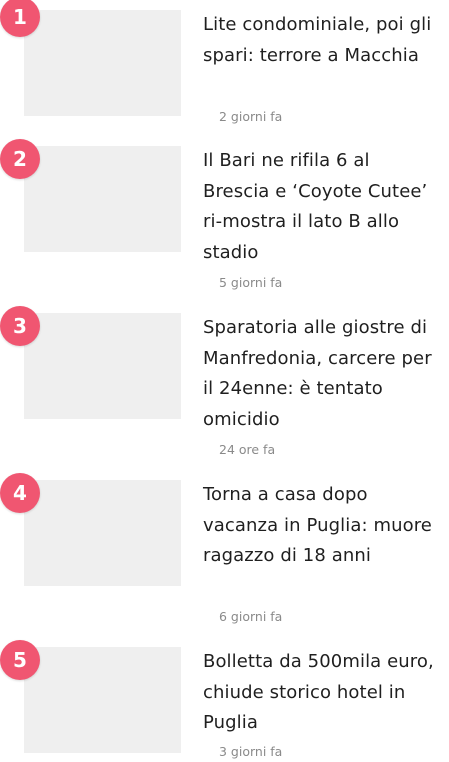 The height and width of the screenshot is (762, 449). Describe the element at coordinates (20, 326) in the screenshot. I see `rank-badge: 3` at that location.